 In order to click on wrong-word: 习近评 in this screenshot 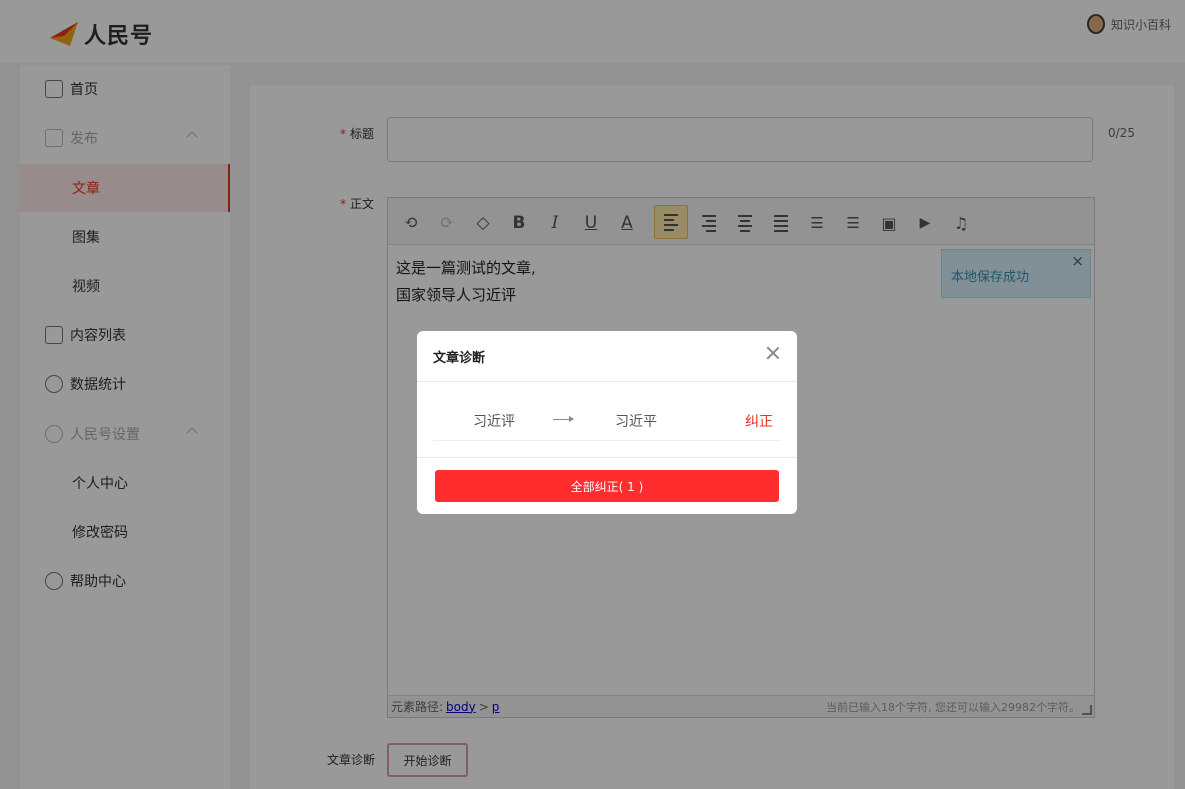, I will do `click(494, 422)`.